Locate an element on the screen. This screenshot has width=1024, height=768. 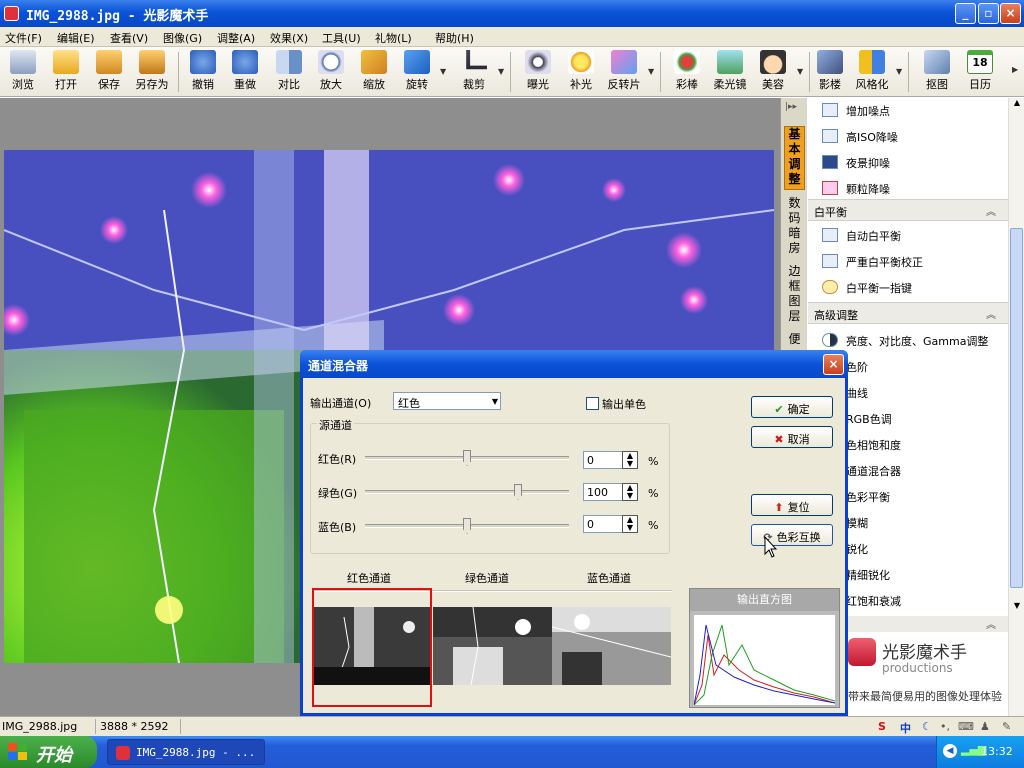
menu-adjust: 调整(A) is located at coordinates (236, 38).